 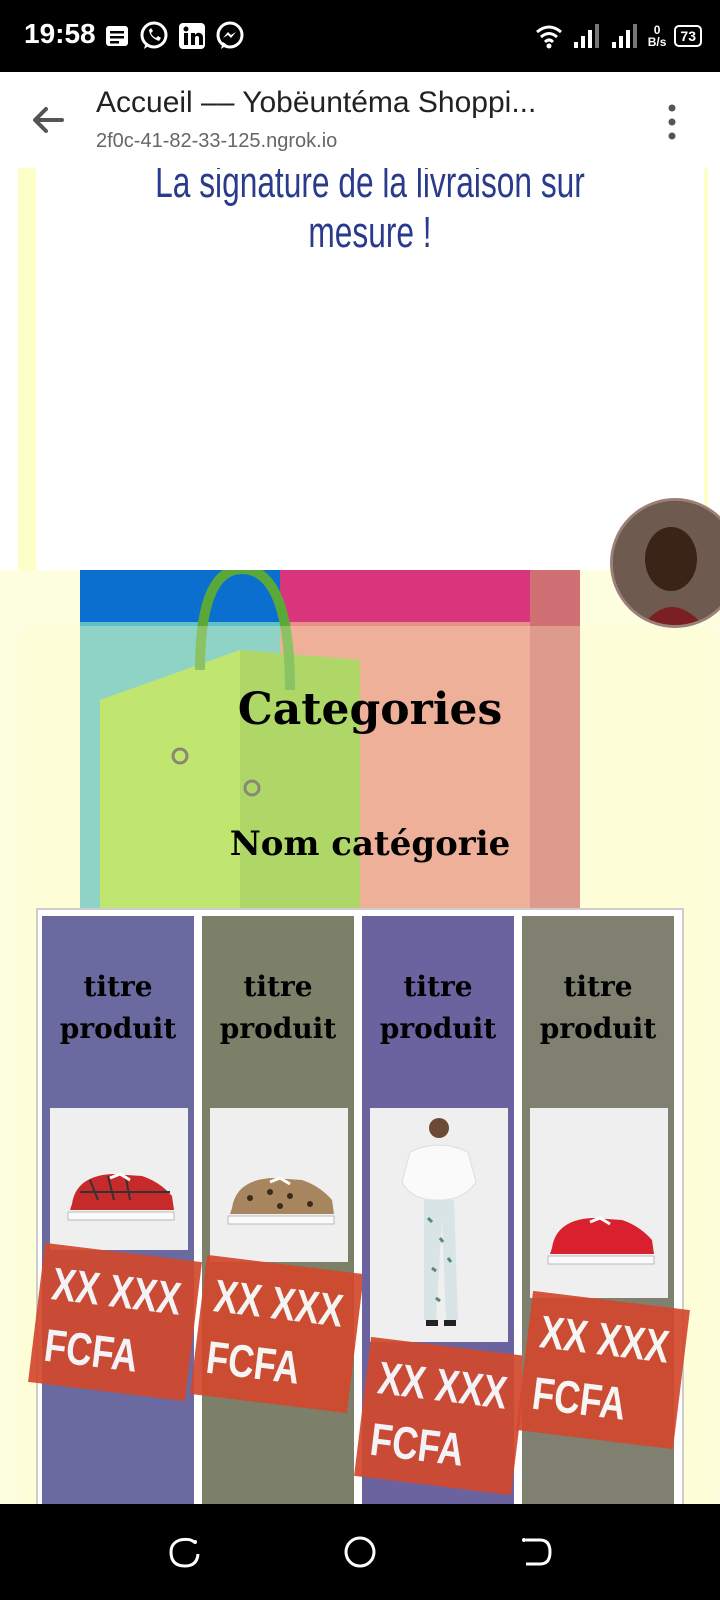 I want to click on network-speed: 0 B/s, so click(x=657, y=36).